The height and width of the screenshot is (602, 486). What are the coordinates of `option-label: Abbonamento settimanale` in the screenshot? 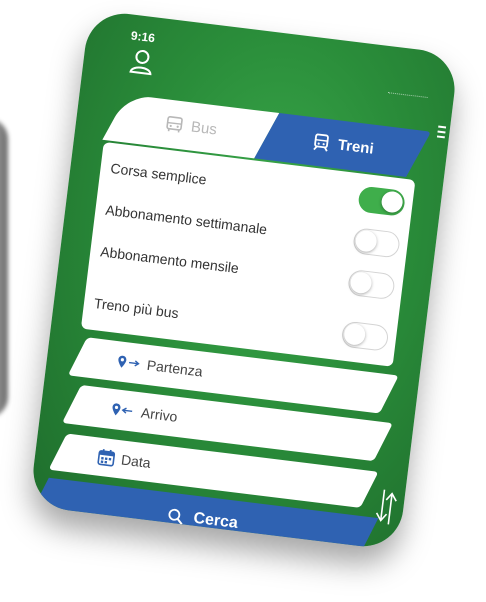 It's located at (186, 219).